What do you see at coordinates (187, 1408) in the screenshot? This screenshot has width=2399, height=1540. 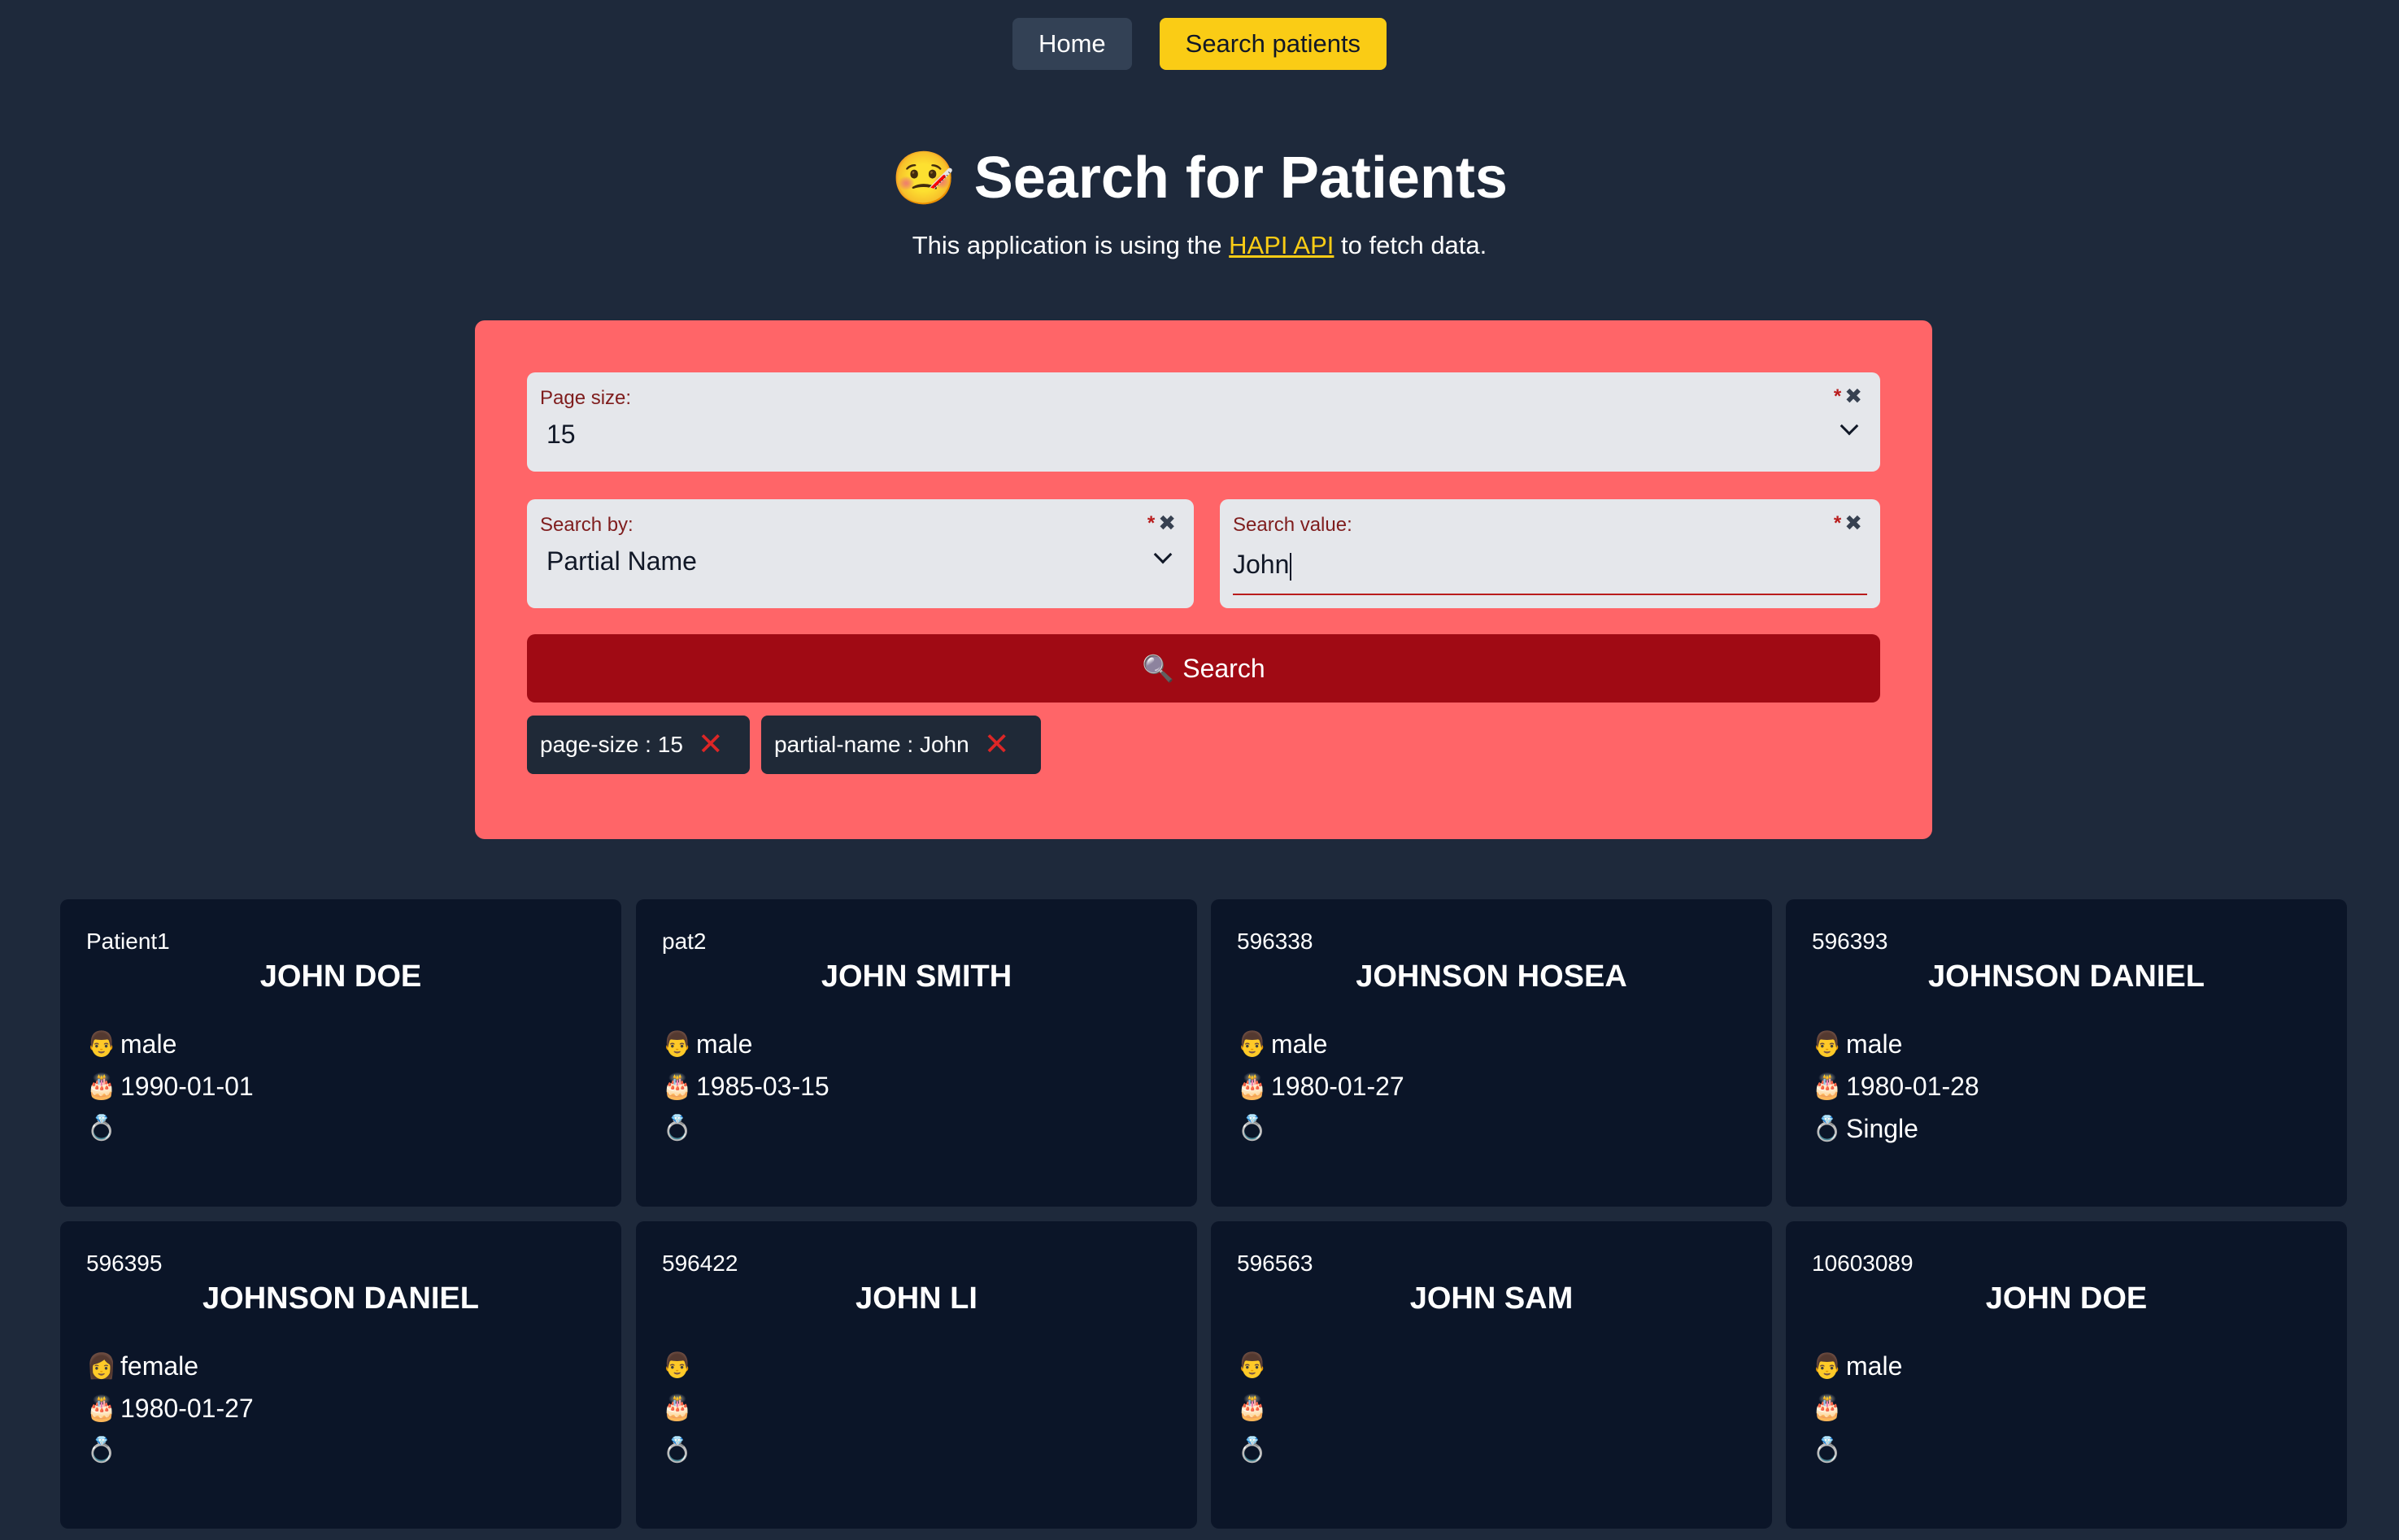 I see `patient-birth-date: 1980-01-27` at bounding box center [187, 1408].